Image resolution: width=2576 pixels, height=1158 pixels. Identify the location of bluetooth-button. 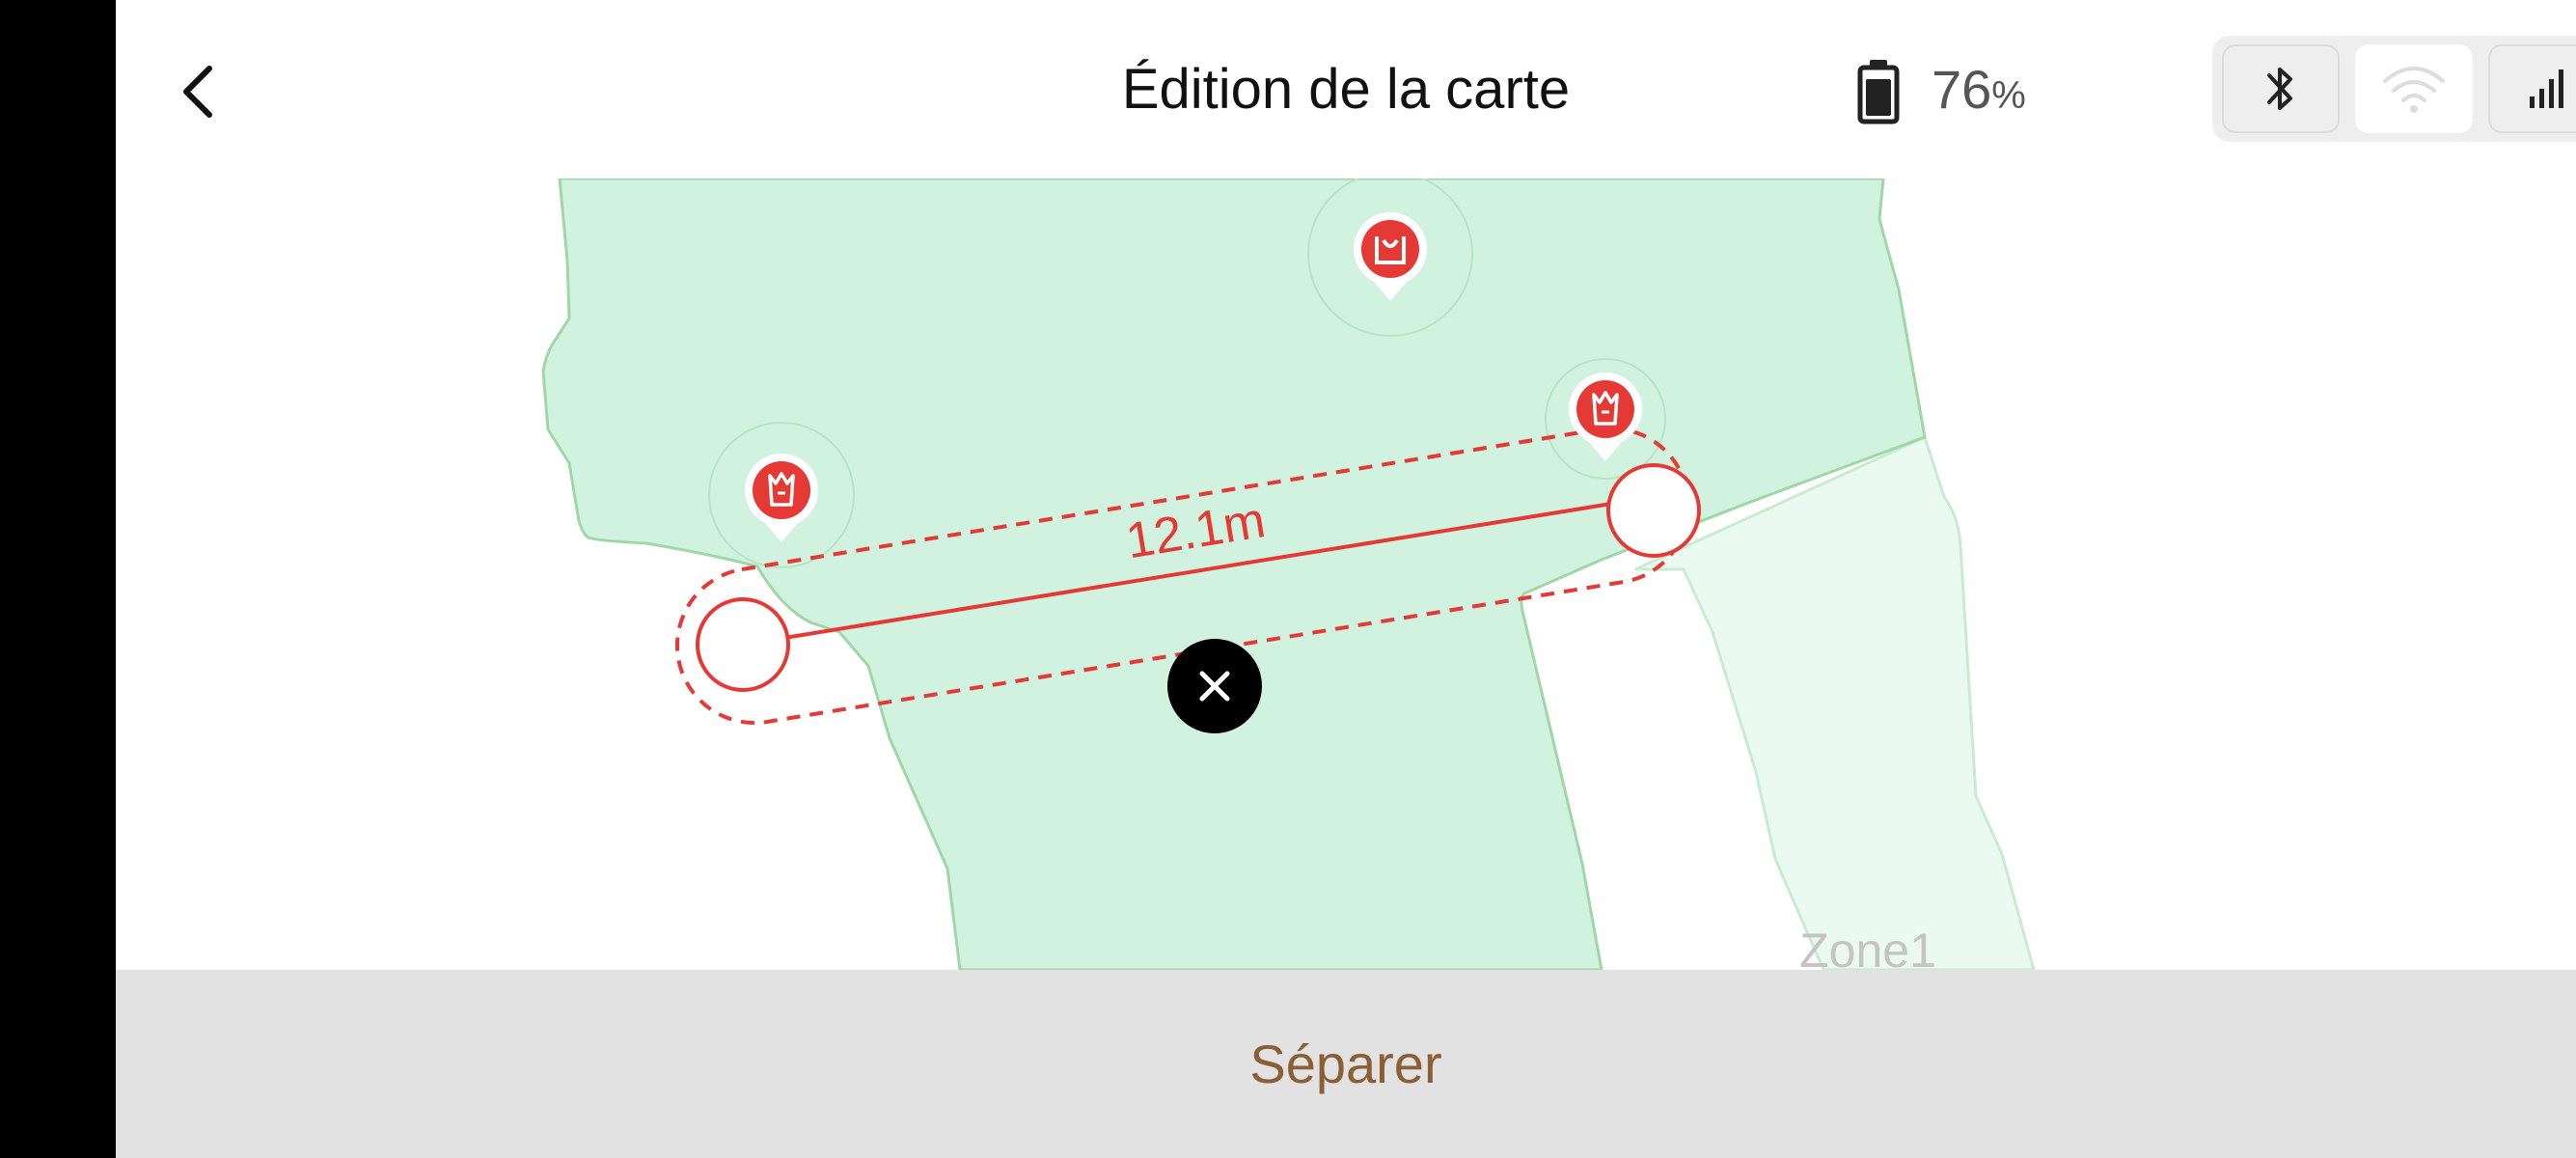
(2281, 88).